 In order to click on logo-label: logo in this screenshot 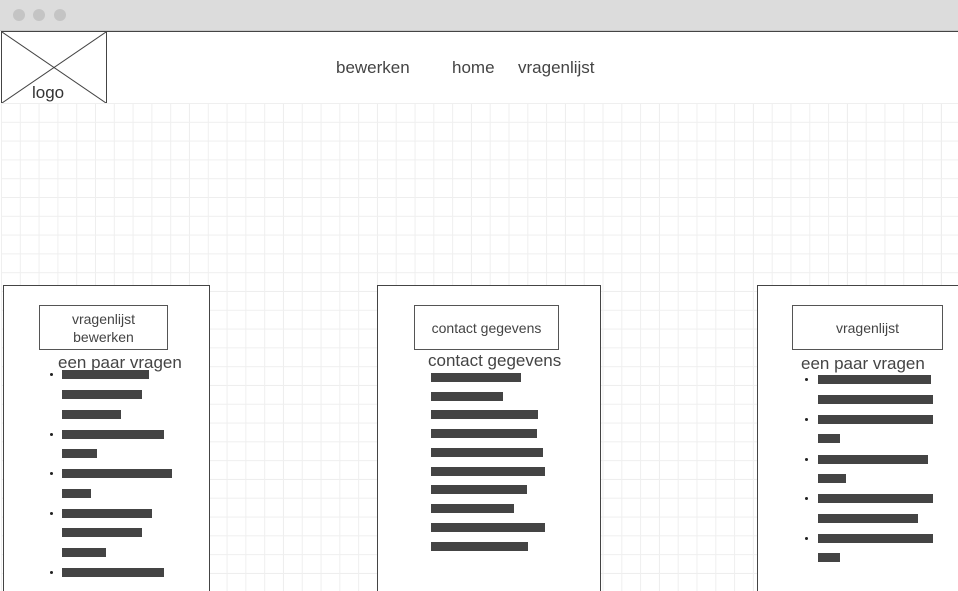, I will do `click(48, 92)`.